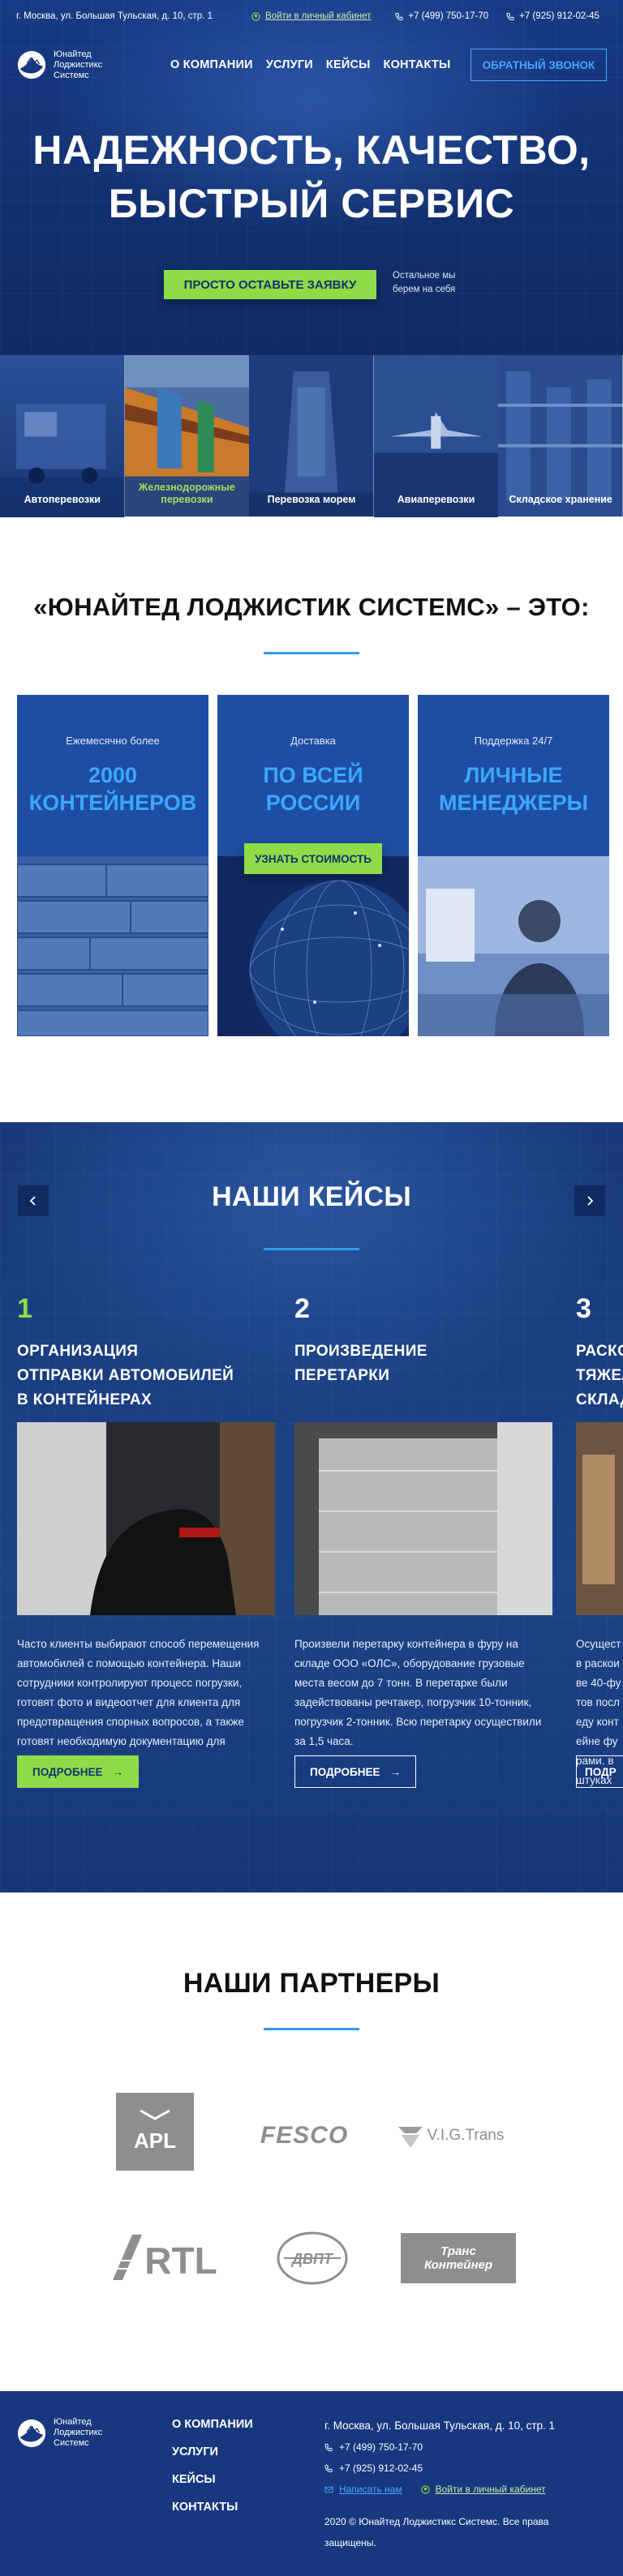 The height and width of the screenshot is (2576, 623). I want to click on service-trucks: Автоперевозки, so click(62, 436).